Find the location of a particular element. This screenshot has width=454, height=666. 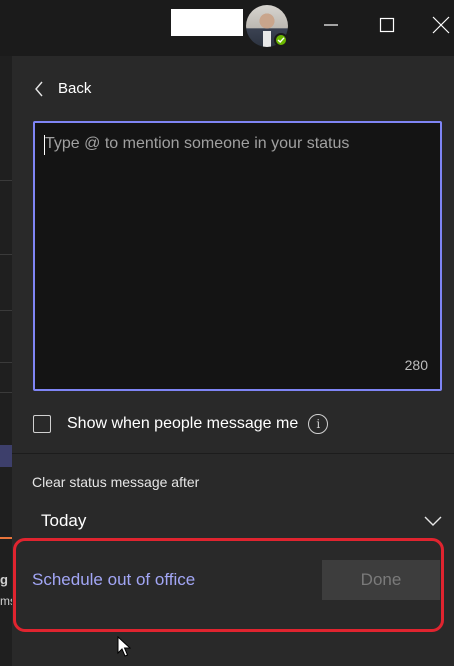

maximize-icon is located at coordinates (387, 25).